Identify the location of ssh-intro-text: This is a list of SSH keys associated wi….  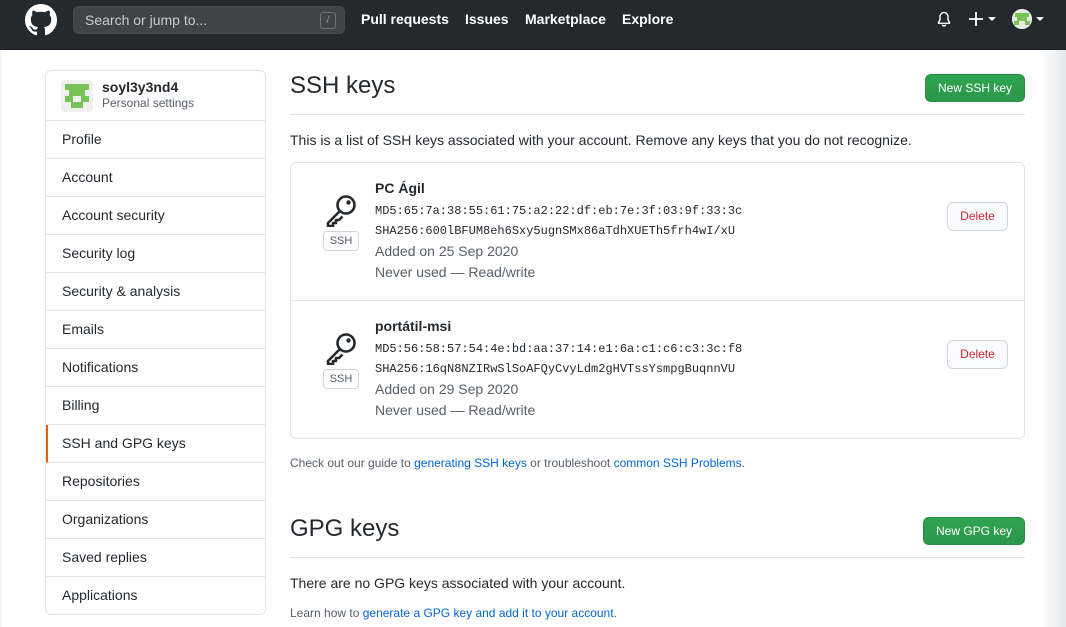
(601, 140).